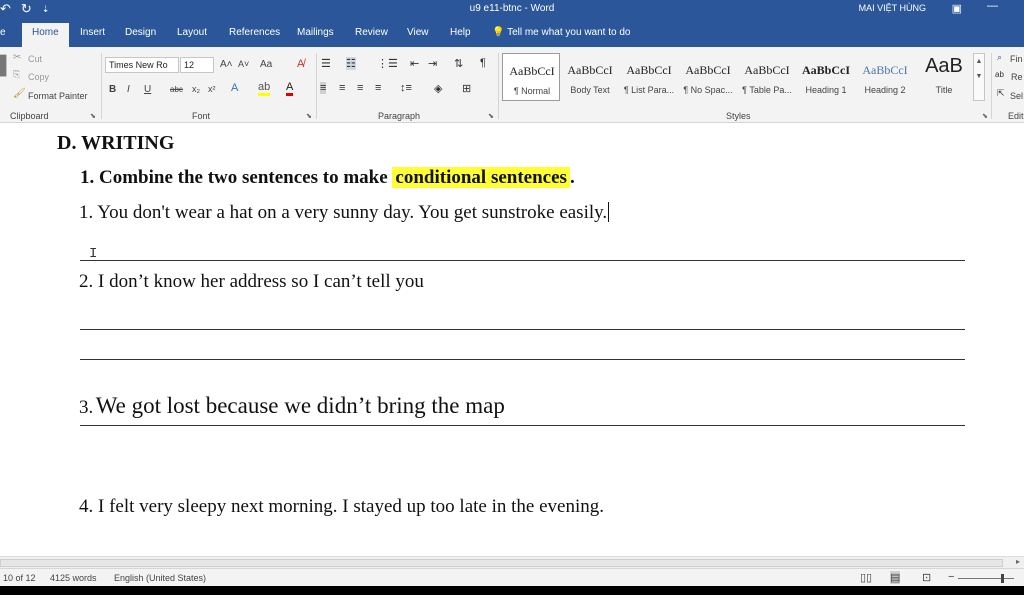  I want to click on line-spacing-icon: ↕≡, so click(406, 88).